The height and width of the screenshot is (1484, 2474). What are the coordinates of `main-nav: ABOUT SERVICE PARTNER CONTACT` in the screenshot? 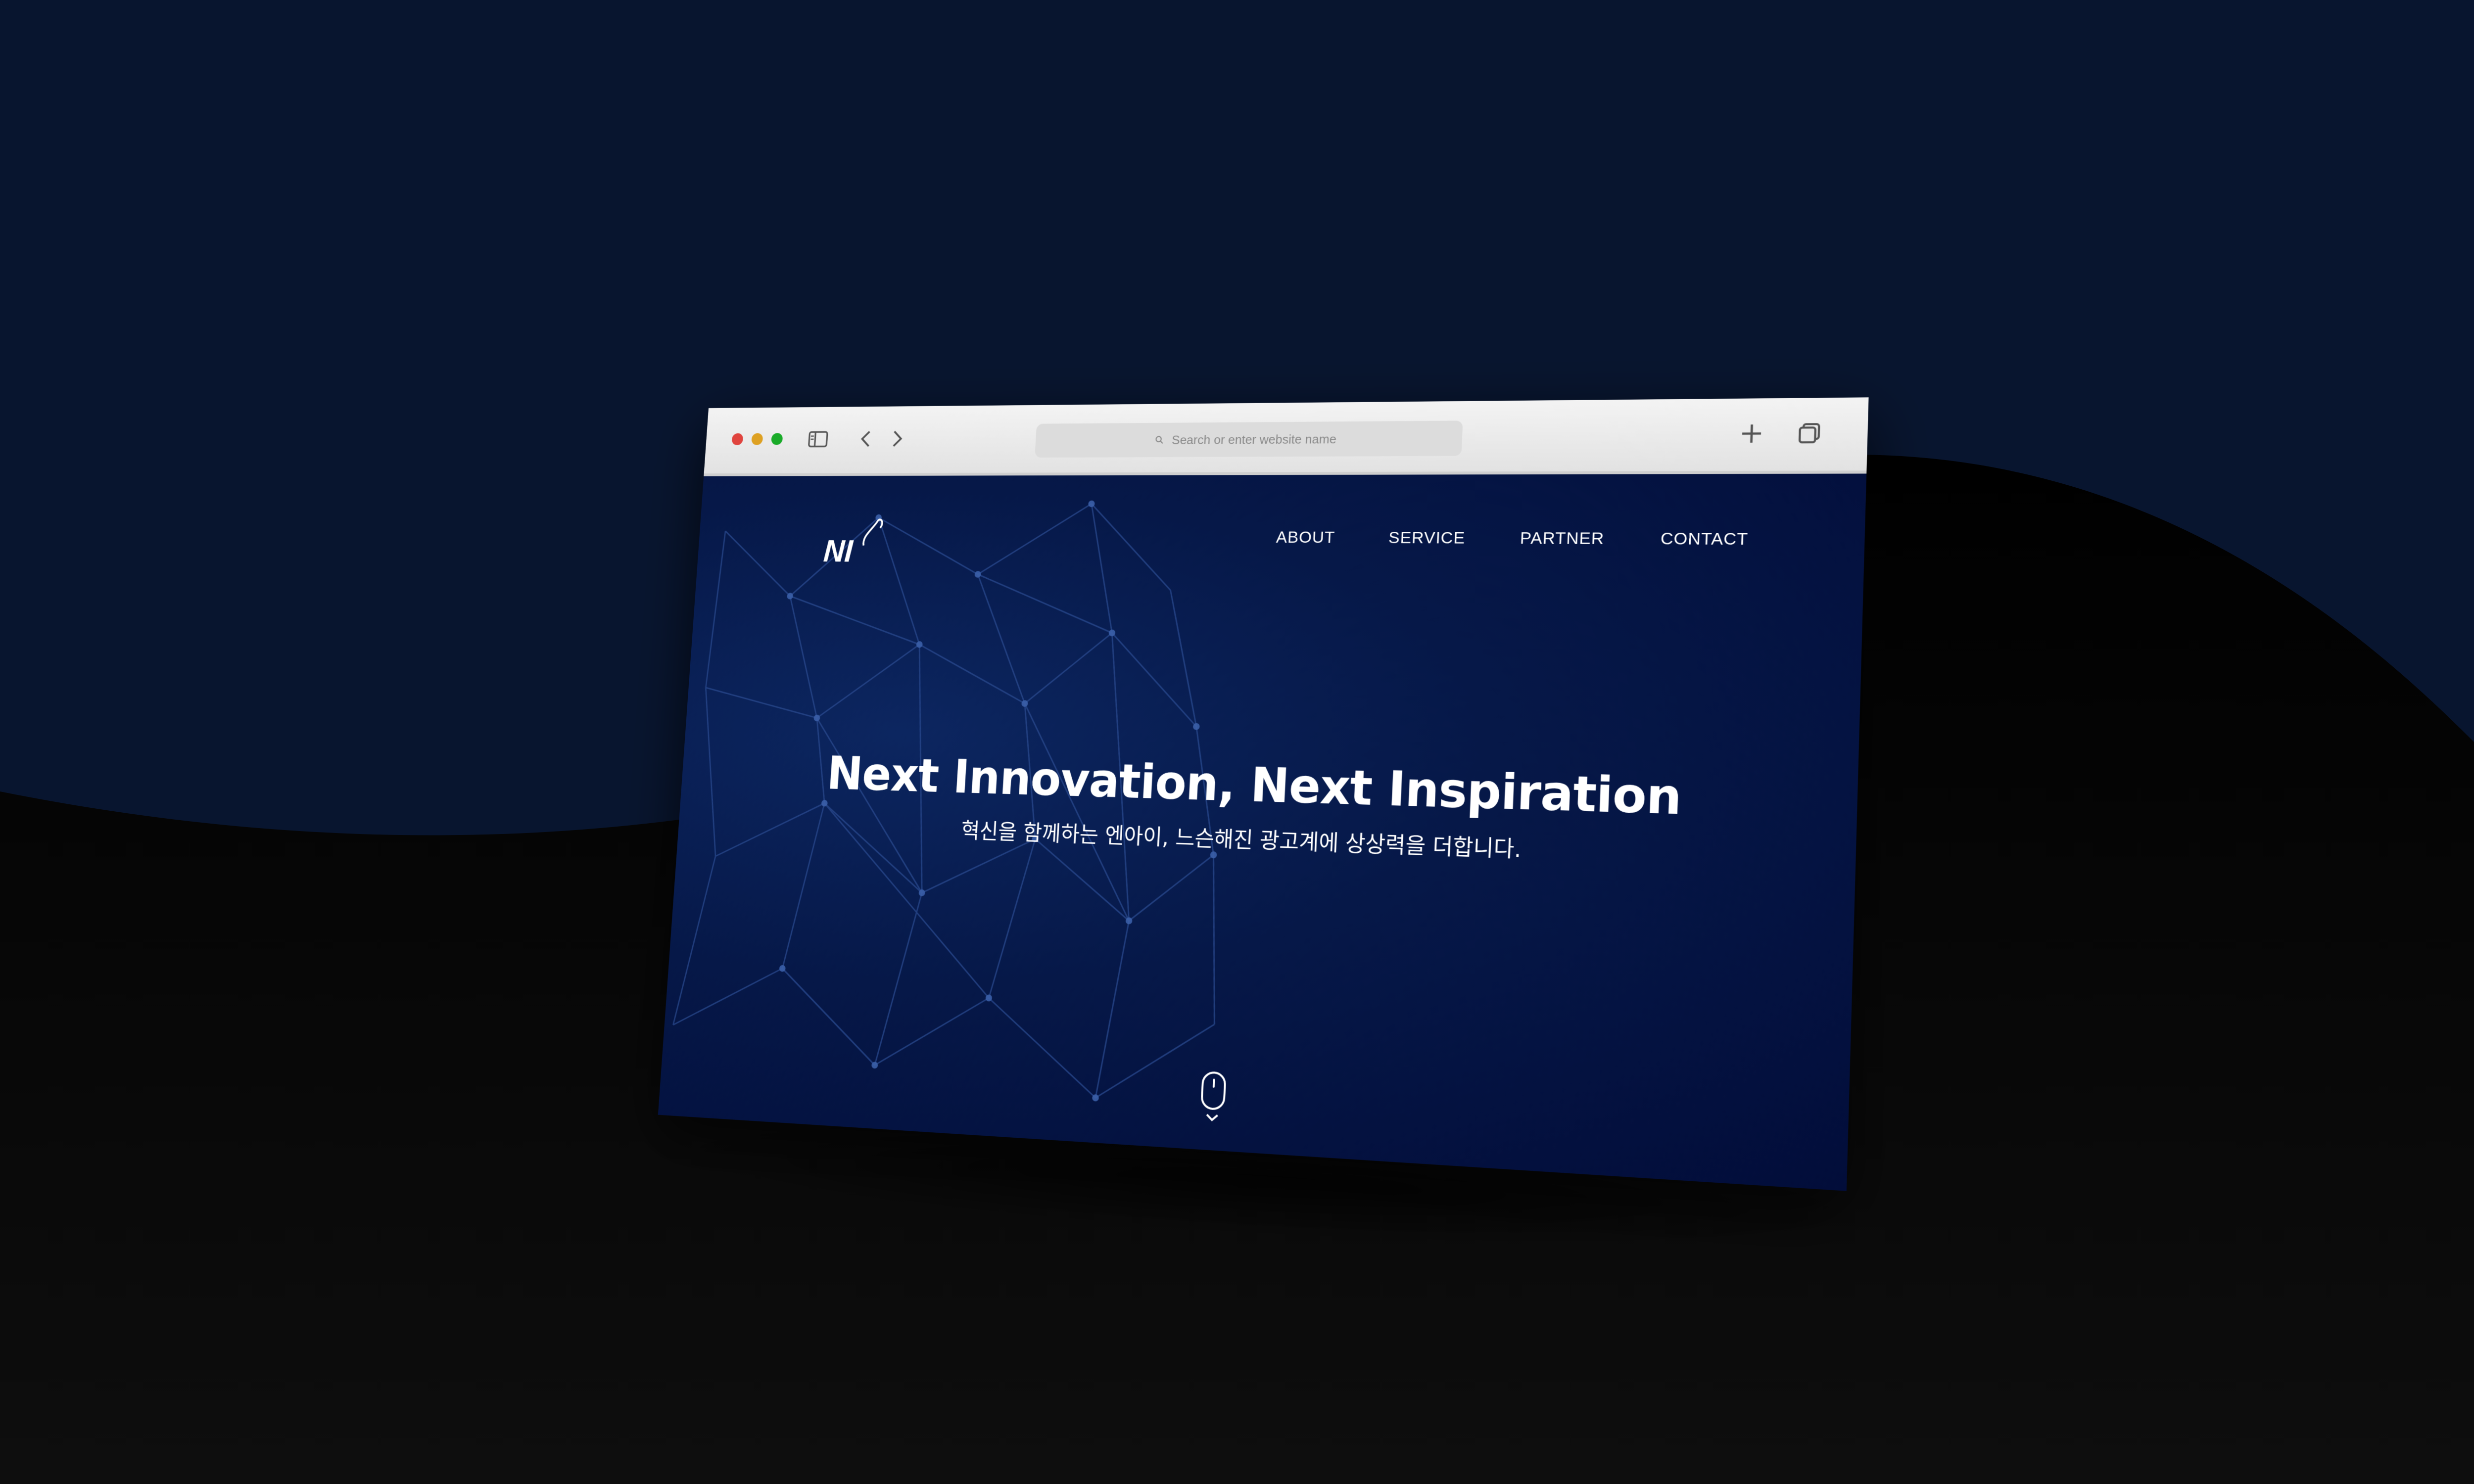 It's located at (1513, 539).